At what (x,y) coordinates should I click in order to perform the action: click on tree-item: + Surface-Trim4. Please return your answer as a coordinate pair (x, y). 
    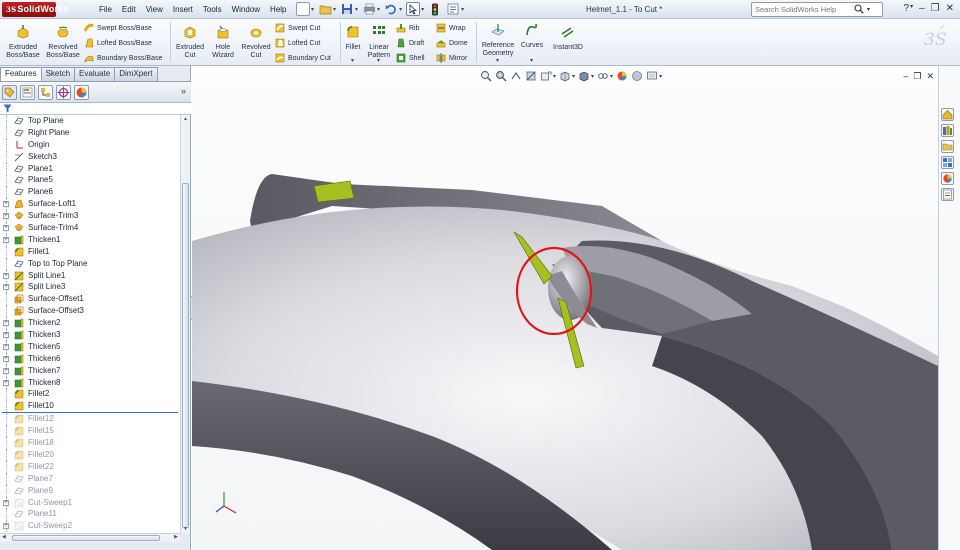
    Looking at the image, I should click on (90, 228).